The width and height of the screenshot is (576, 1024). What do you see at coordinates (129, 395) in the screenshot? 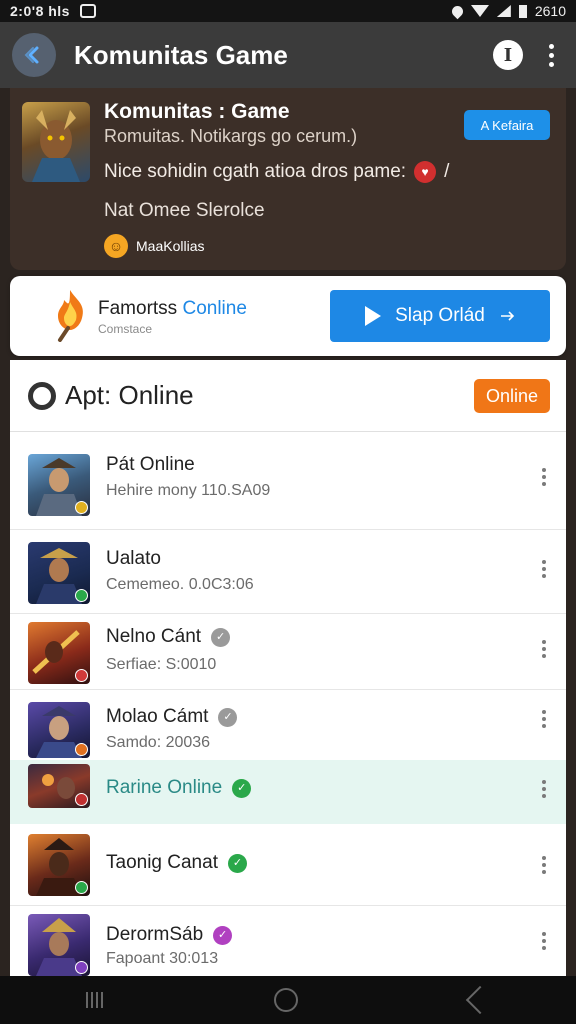
I see `panel-title: Apt: Online` at bounding box center [129, 395].